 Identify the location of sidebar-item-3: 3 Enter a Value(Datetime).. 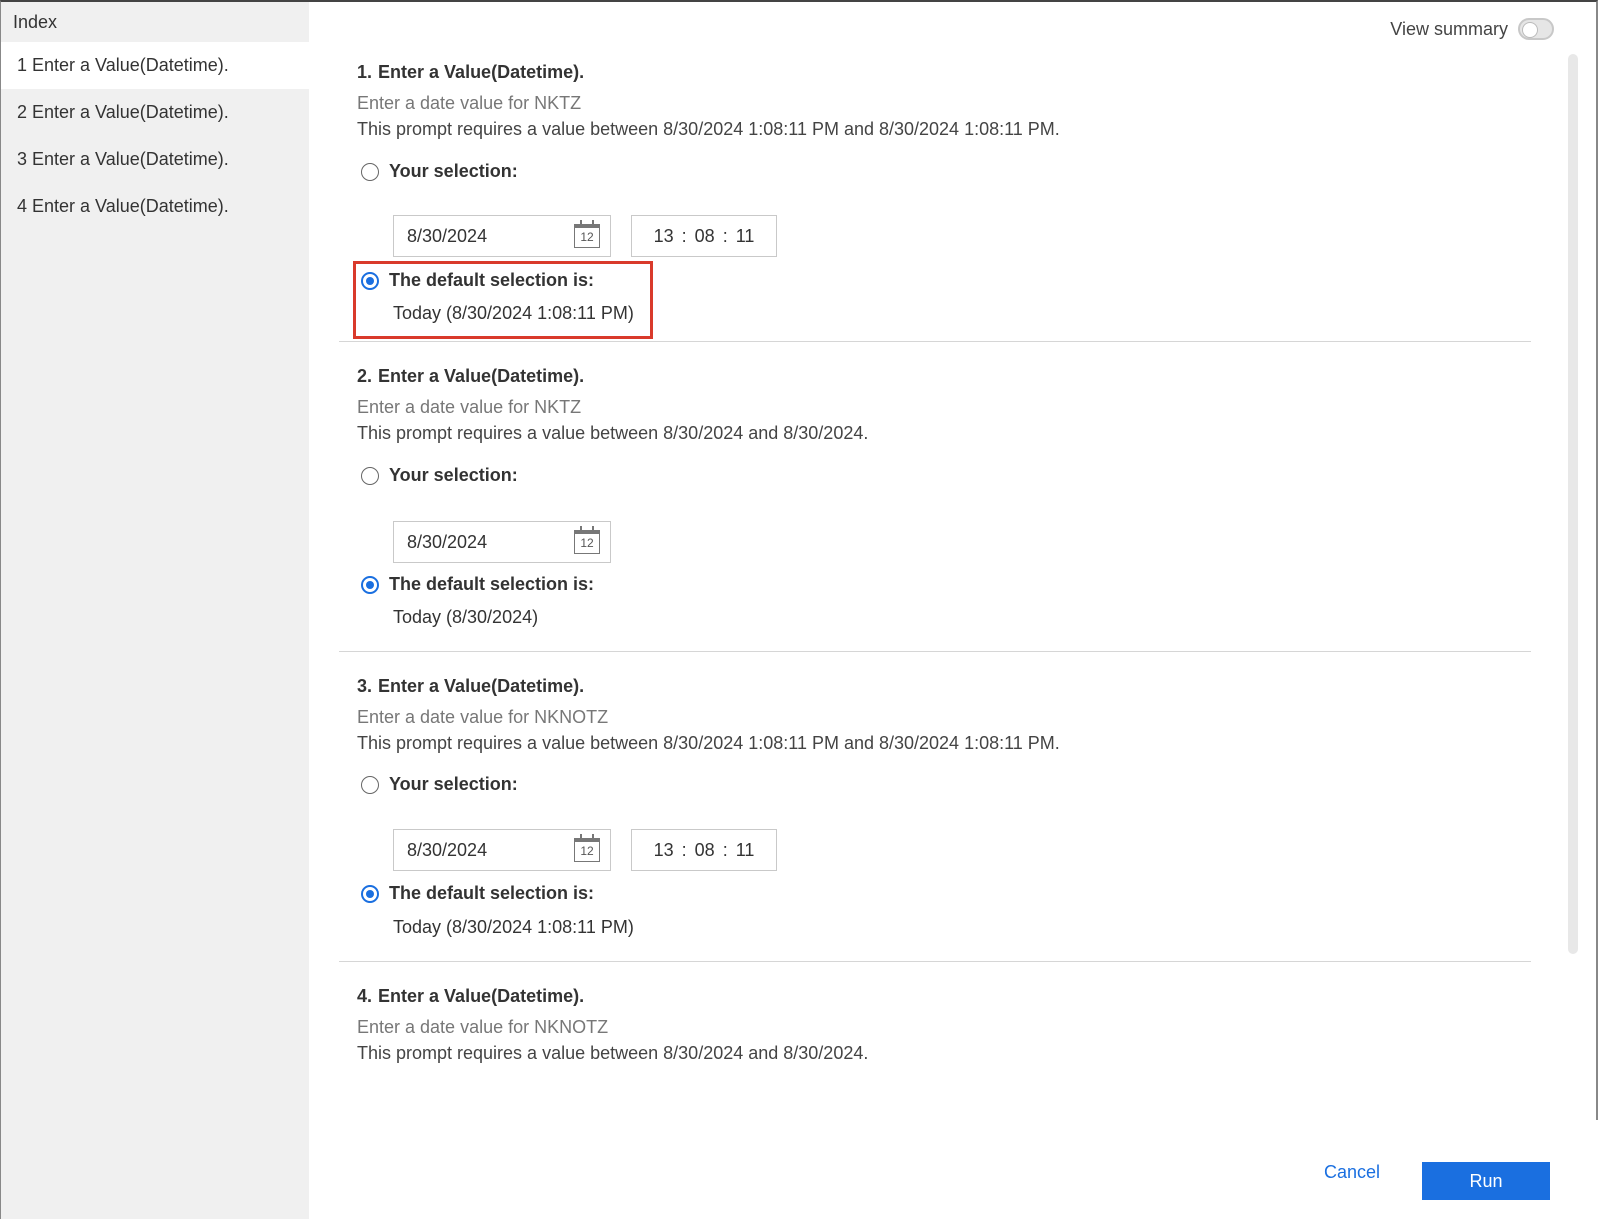
(155, 159).